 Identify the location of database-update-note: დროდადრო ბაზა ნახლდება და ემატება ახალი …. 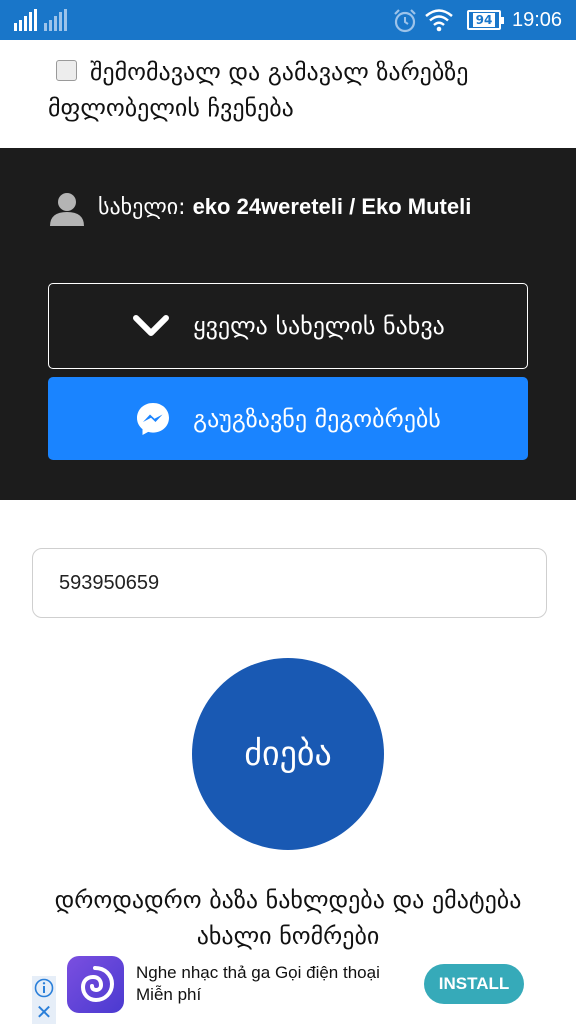
(288, 918).